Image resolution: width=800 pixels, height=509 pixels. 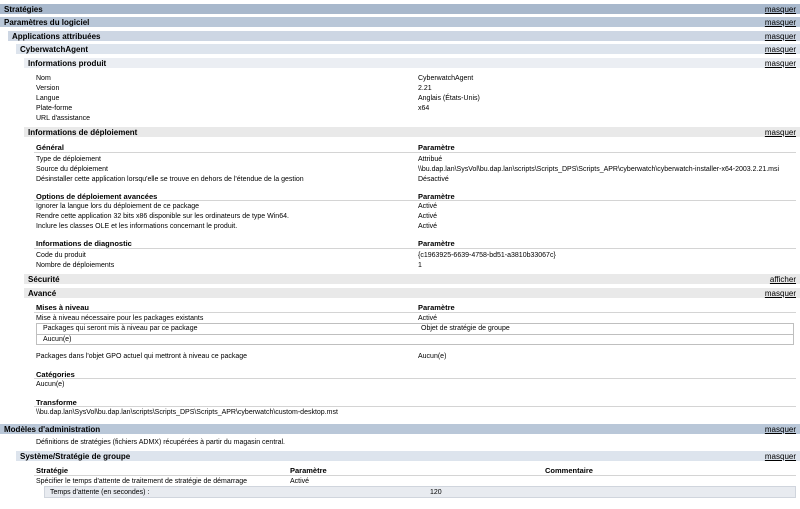 What do you see at coordinates (52, 470) in the screenshot?
I see `policy-column-header: Stratégie` at bounding box center [52, 470].